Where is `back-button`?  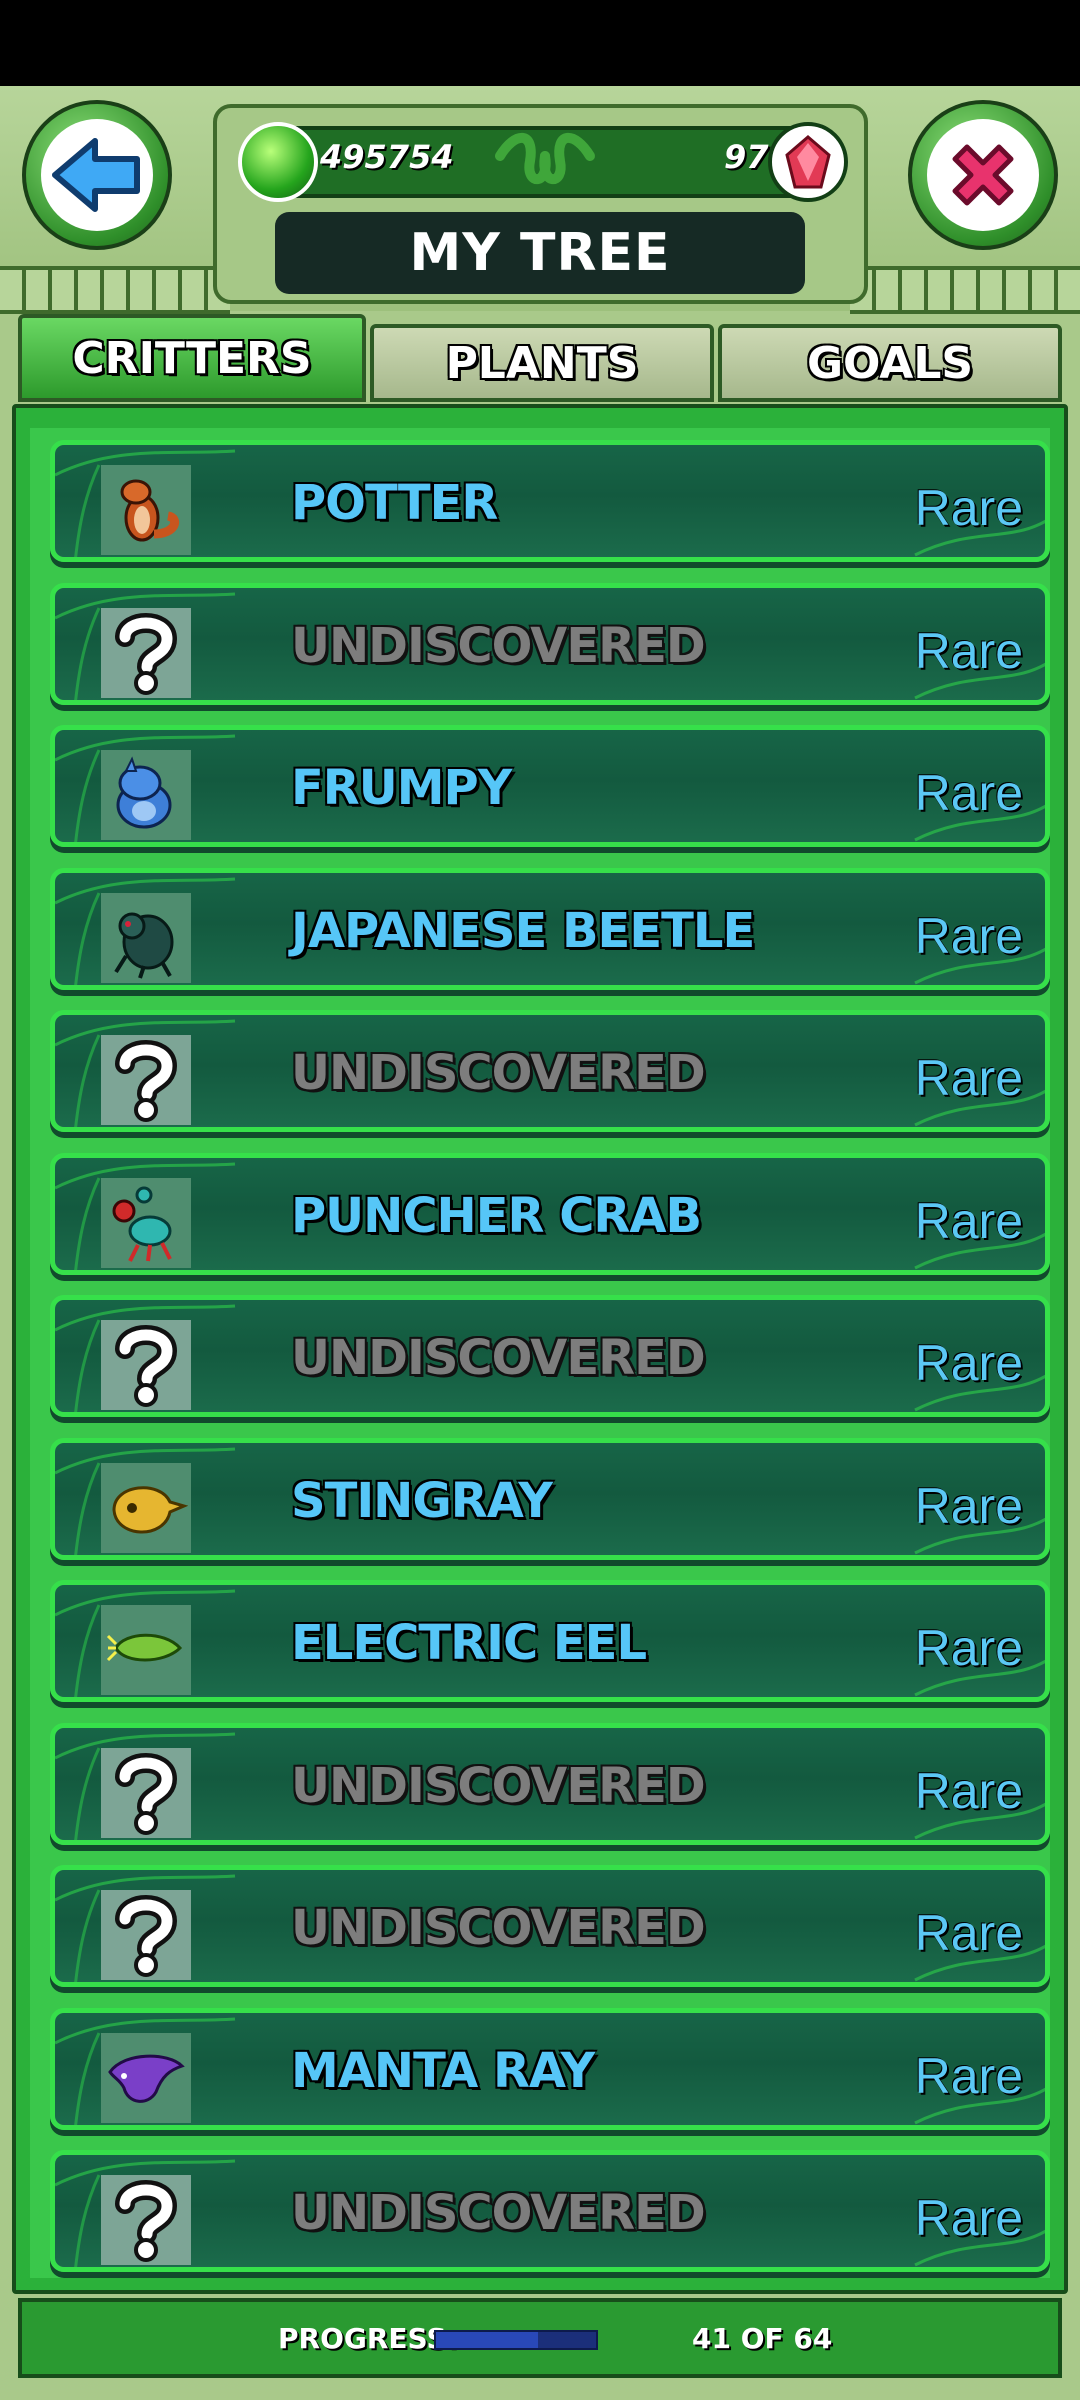 back-button is located at coordinates (97, 175).